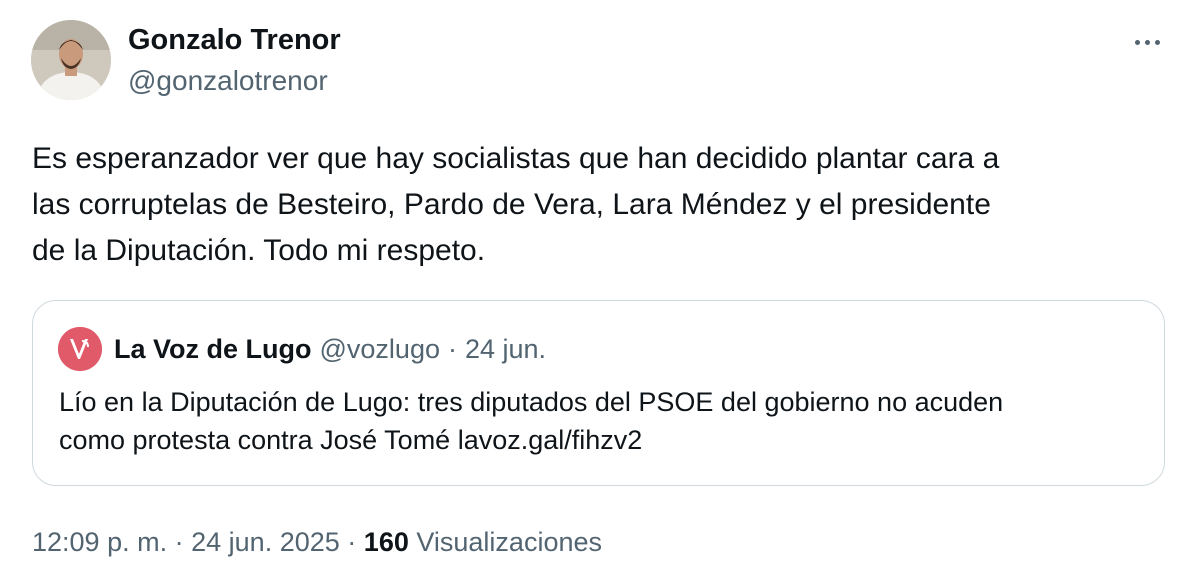 The image size is (1200, 576). Describe the element at coordinates (213, 349) in the screenshot. I see `quoted-author-name: La Voz de Lugo` at that location.